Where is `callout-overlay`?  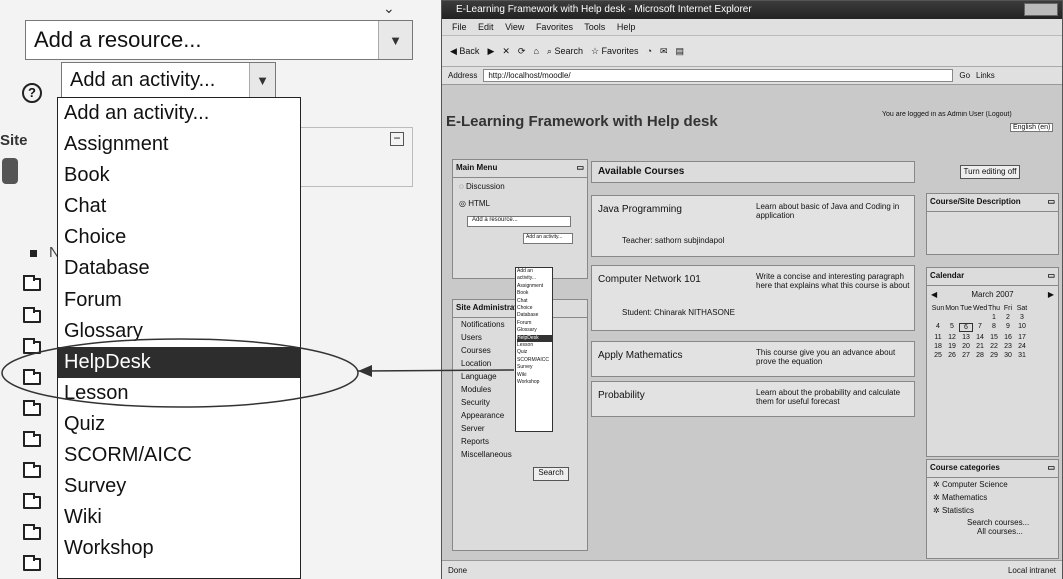 callout-overlay is located at coordinates (258, 373).